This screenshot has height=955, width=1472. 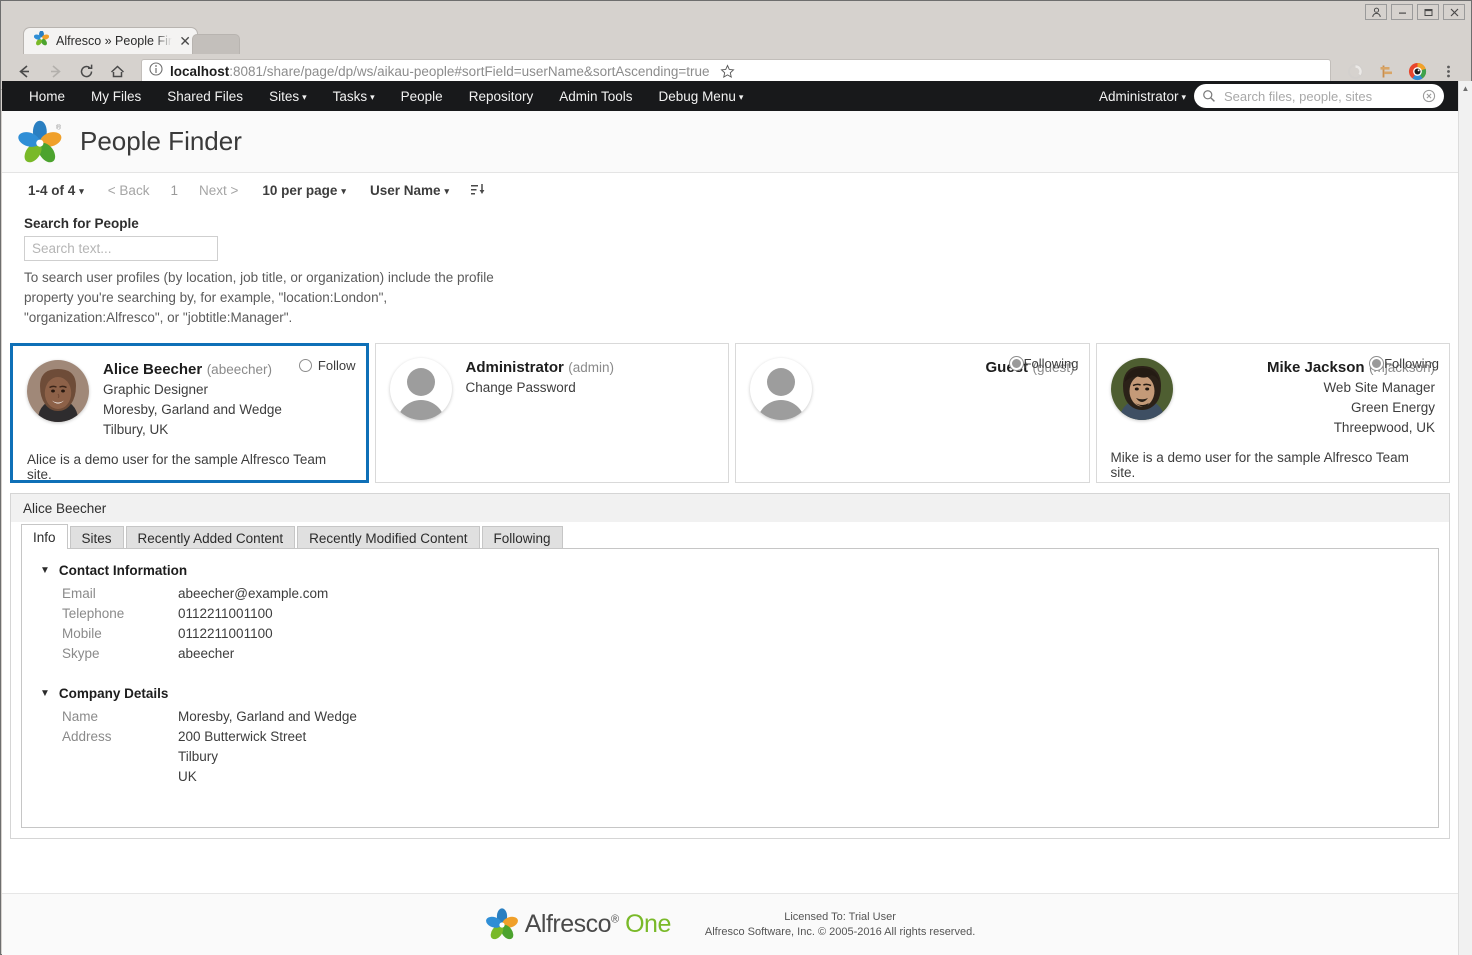 I want to click on close-icon: ✕, so click(x=185, y=41).